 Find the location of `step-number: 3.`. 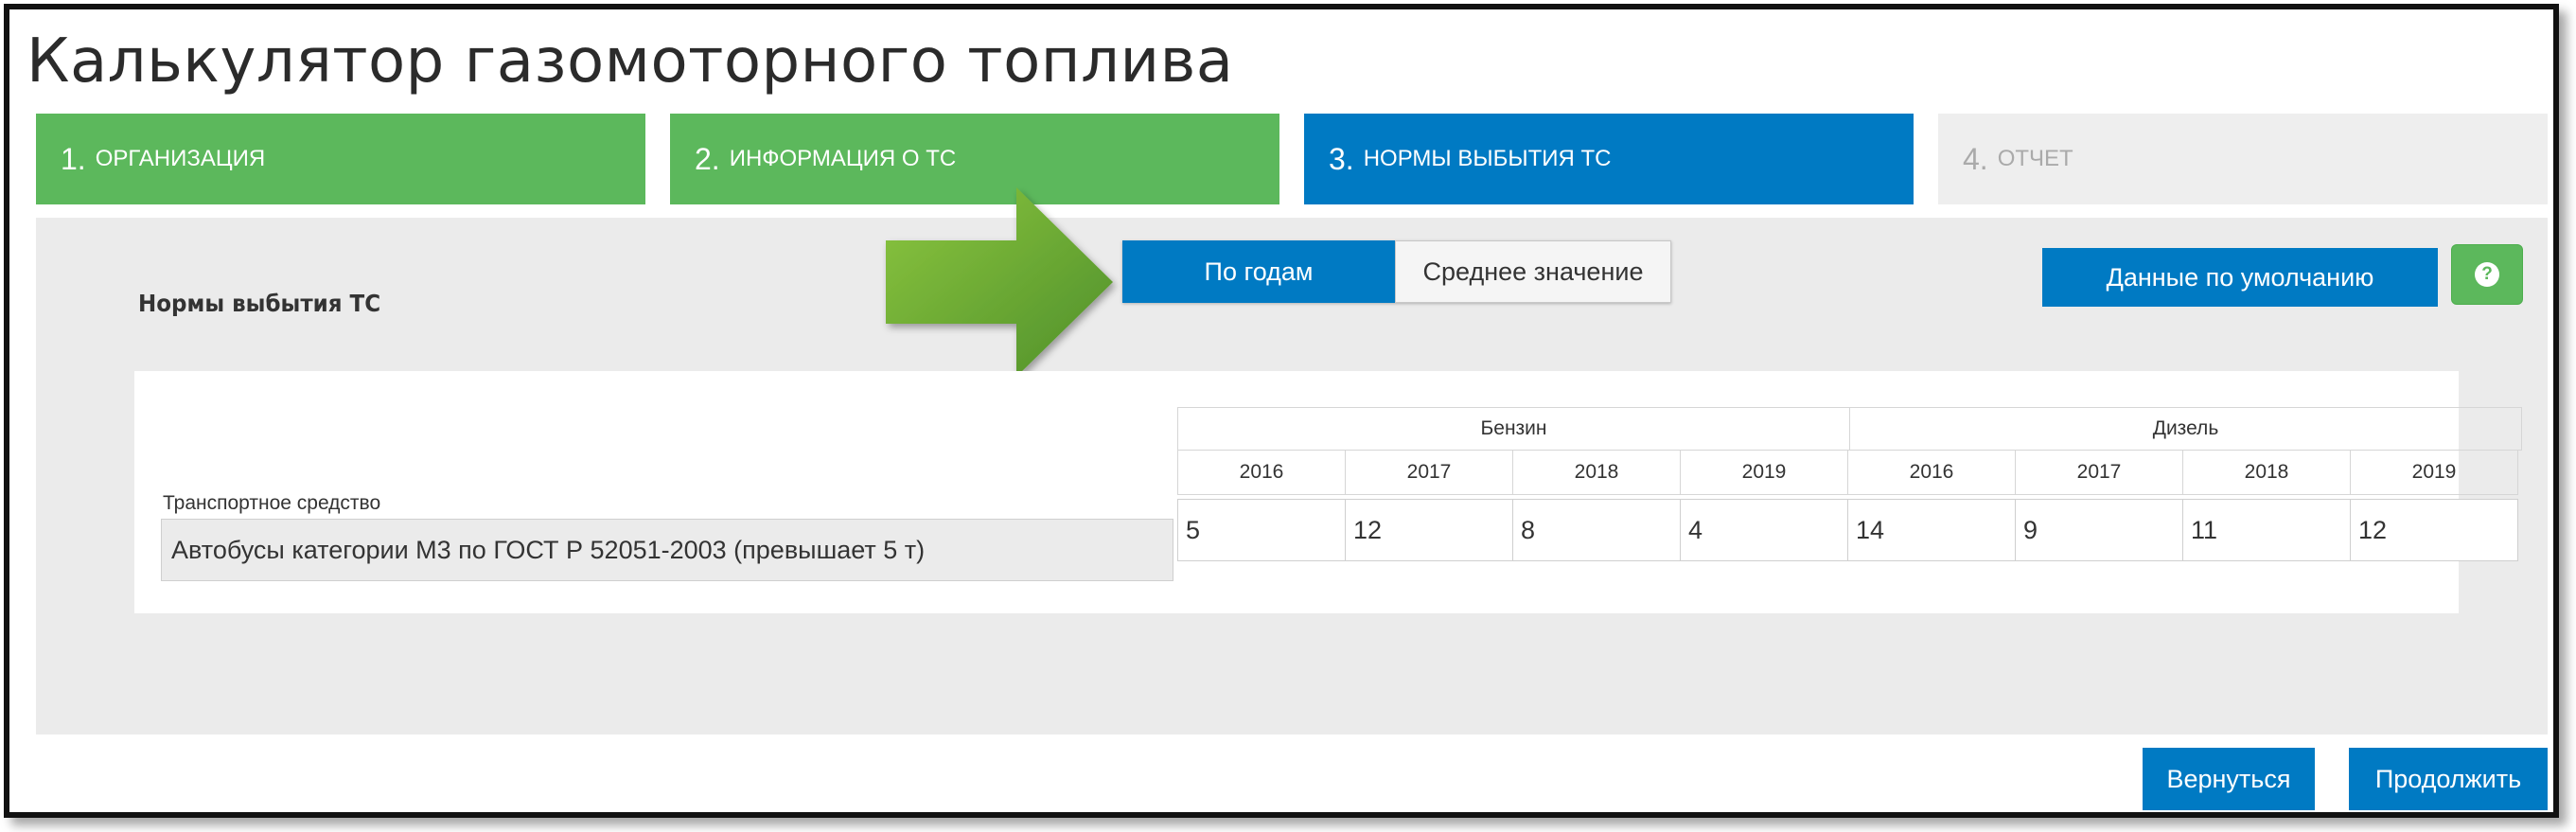

step-number: 3. is located at coordinates (1341, 158).